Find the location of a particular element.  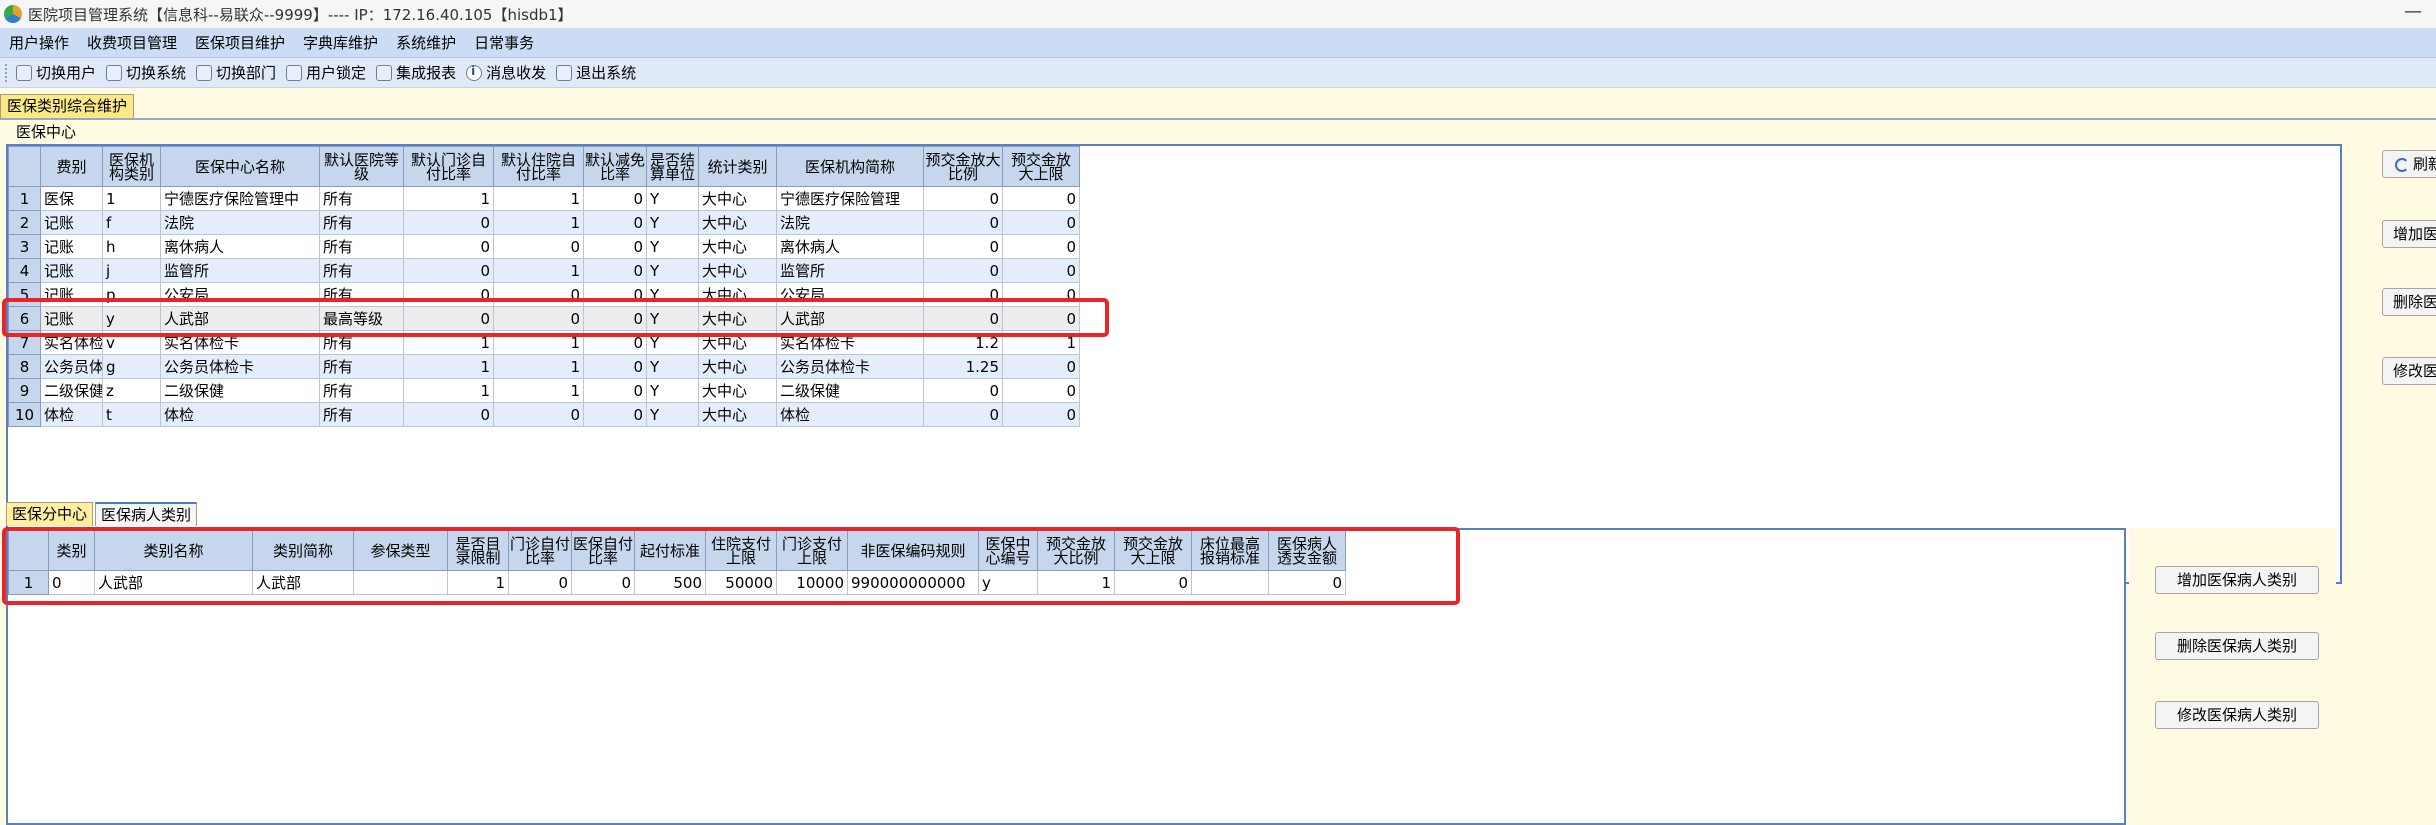

patient-action-button: 增加医保病人类别 is located at coordinates (2237, 580).